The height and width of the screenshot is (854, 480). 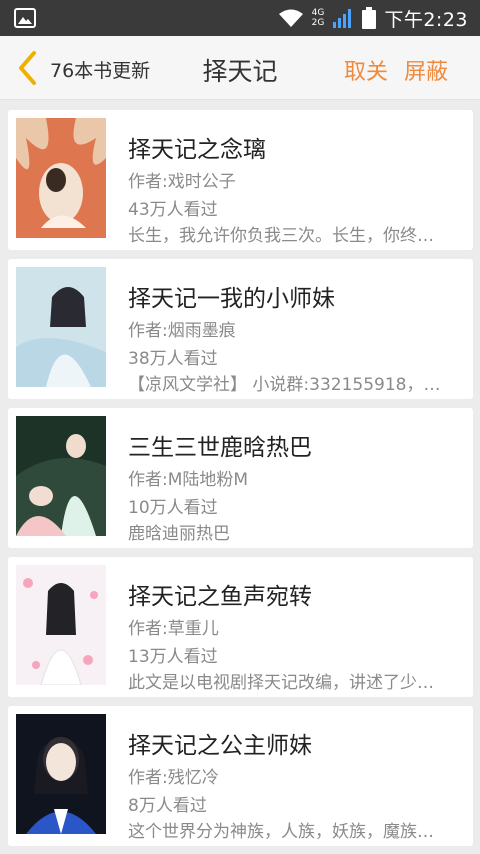 What do you see at coordinates (100, 69) in the screenshot?
I see `update-count-label: 76本书更新` at bounding box center [100, 69].